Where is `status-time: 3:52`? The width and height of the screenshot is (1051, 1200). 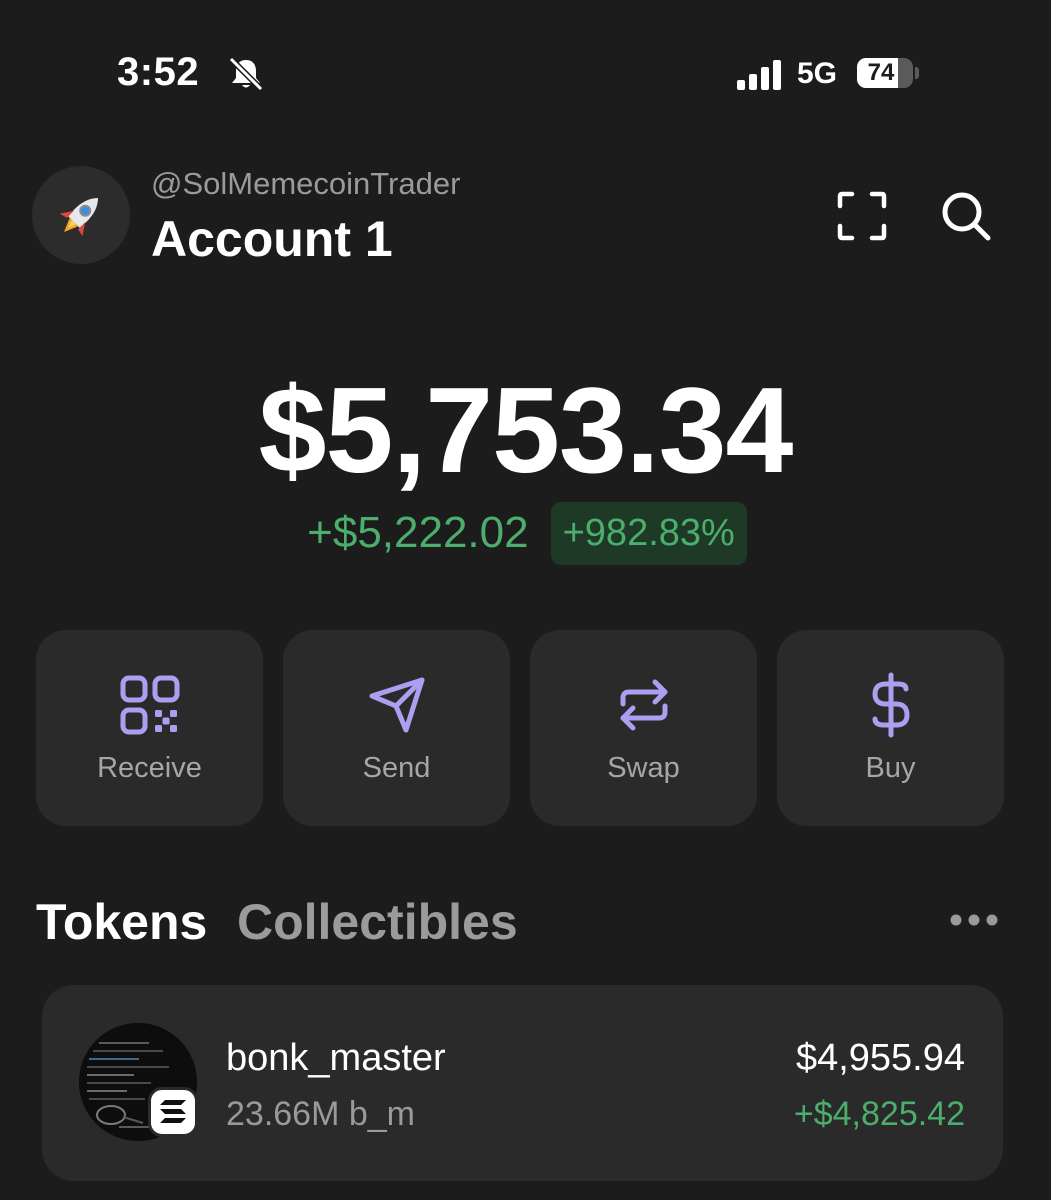 status-time: 3:52 is located at coordinates (158, 72).